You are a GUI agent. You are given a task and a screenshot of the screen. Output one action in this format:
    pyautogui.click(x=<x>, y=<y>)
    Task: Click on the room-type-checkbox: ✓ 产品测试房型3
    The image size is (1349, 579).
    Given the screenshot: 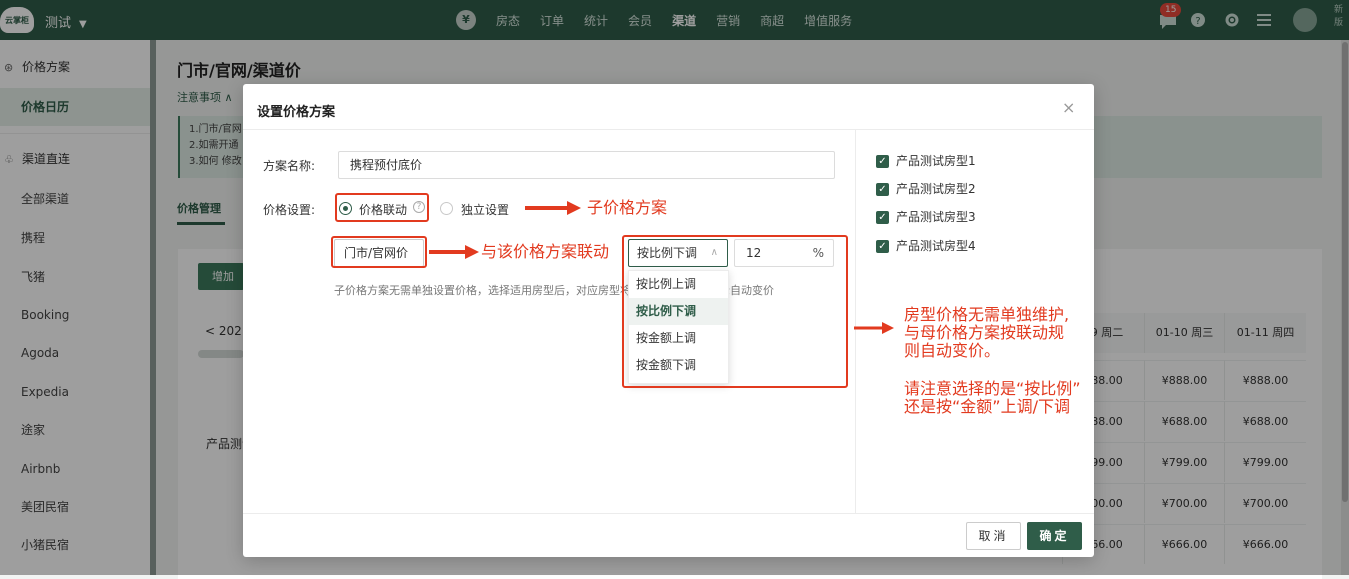 What is the action you would take?
    pyautogui.click(x=926, y=216)
    